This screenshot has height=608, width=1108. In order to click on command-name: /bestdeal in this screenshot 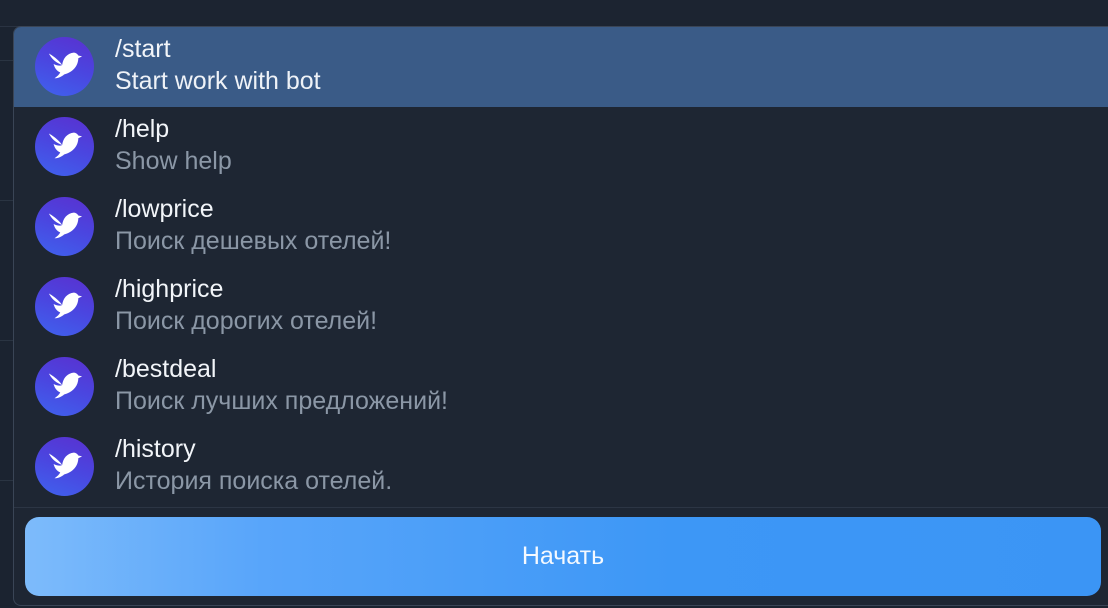, I will do `click(166, 369)`.